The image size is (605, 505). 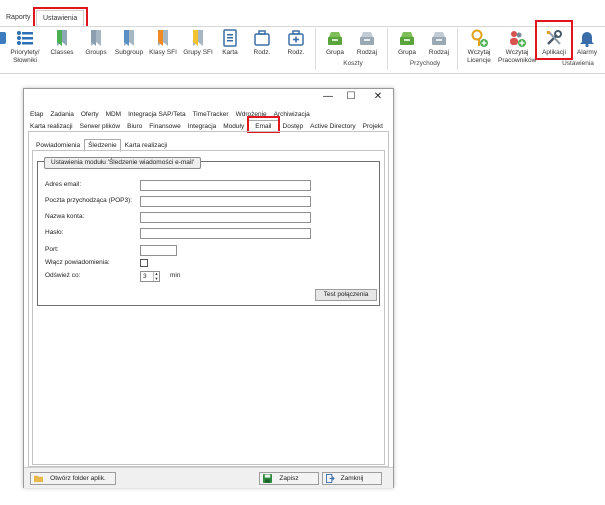 I want to click on users-plus-icon, so click(x=518, y=39).